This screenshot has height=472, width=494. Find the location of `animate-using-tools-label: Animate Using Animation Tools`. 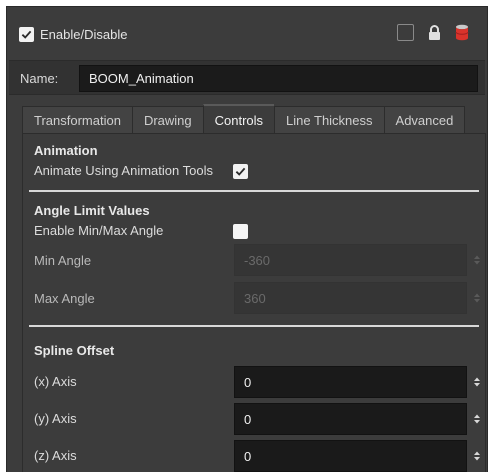

animate-using-tools-label: Animate Using Animation Tools is located at coordinates (123, 170).